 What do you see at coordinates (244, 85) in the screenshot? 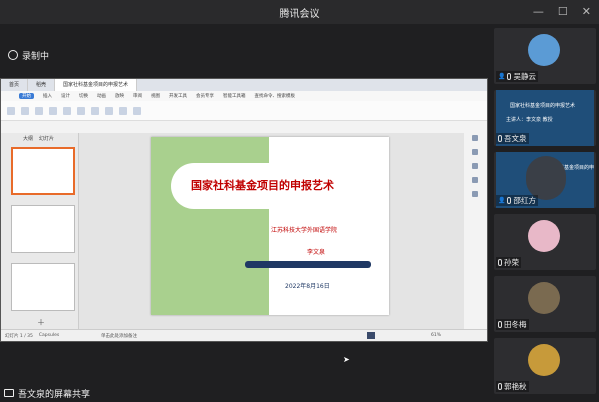
I see `app-tab-bar: 首页 稻壳 国家社科基金项目的申报艺术` at bounding box center [244, 85].